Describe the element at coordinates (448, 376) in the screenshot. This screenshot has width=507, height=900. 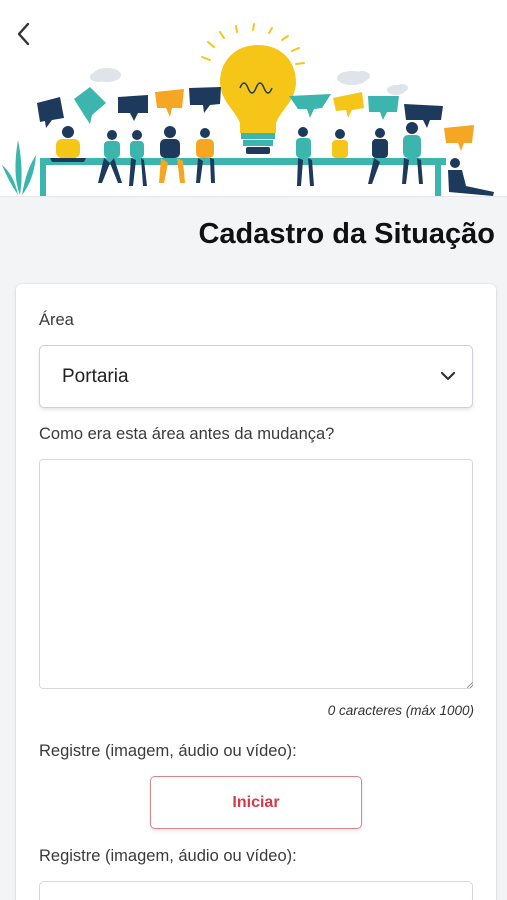
I see `chevron-down-icon` at that location.